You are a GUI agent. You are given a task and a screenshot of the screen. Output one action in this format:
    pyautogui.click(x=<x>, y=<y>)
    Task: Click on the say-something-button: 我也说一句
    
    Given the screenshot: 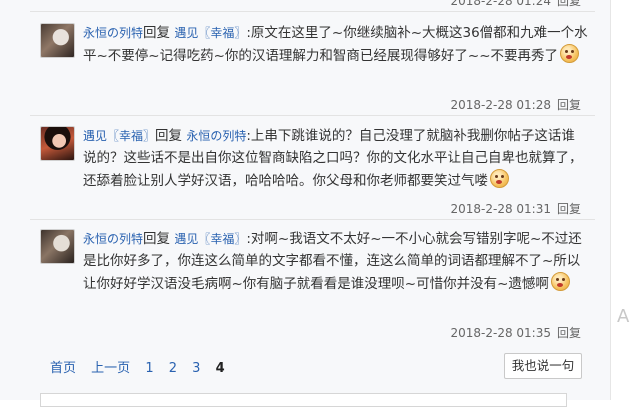 What is the action you would take?
    pyautogui.click(x=543, y=366)
    